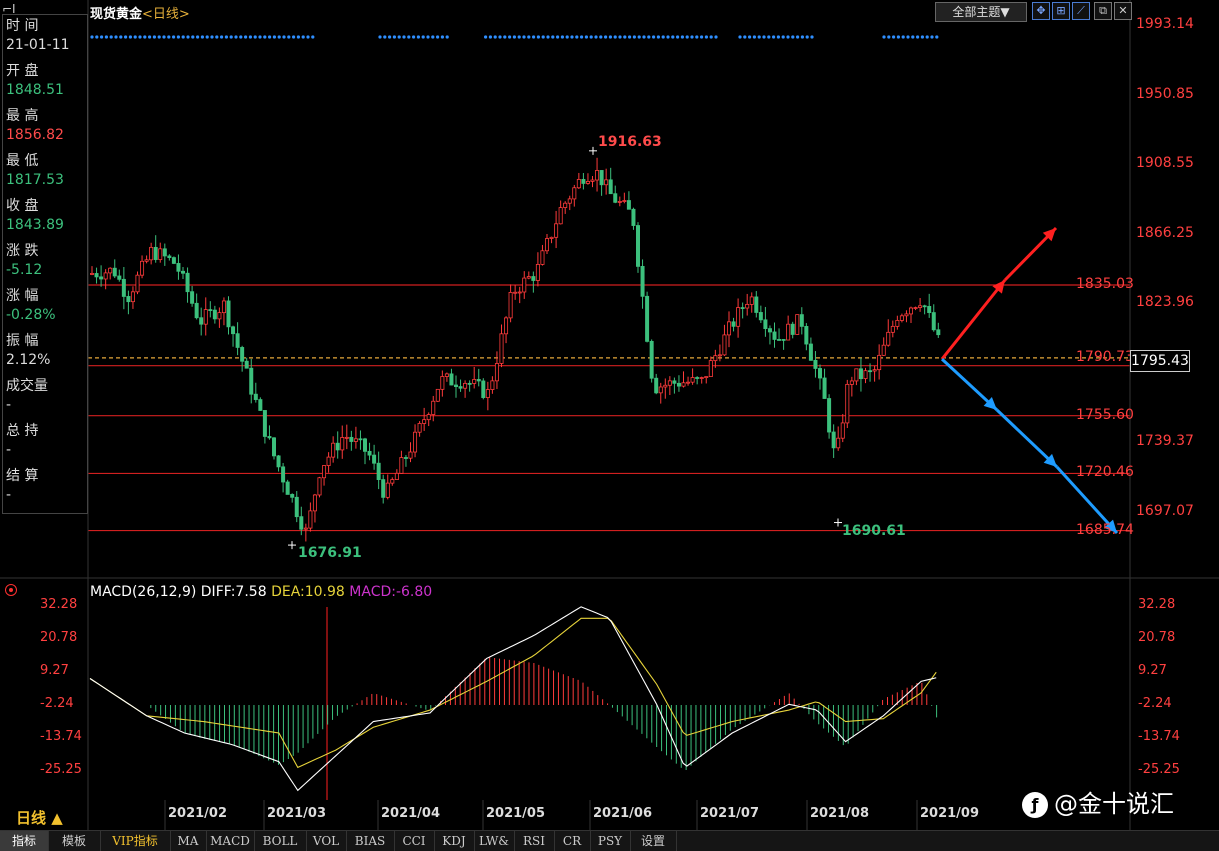 This screenshot has height=851, width=1219. Describe the element at coordinates (1123, 11) in the screenshot. I see `close-icon: ✕` at that location.